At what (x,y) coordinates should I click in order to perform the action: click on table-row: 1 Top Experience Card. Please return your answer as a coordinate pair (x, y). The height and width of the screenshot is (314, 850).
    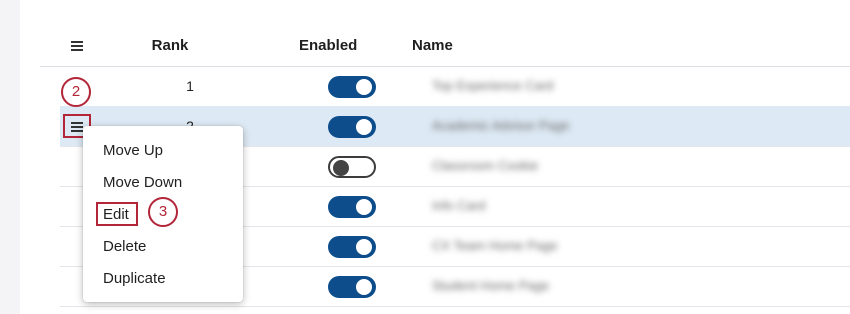
    Looking at the image, I should click on (455, 86).